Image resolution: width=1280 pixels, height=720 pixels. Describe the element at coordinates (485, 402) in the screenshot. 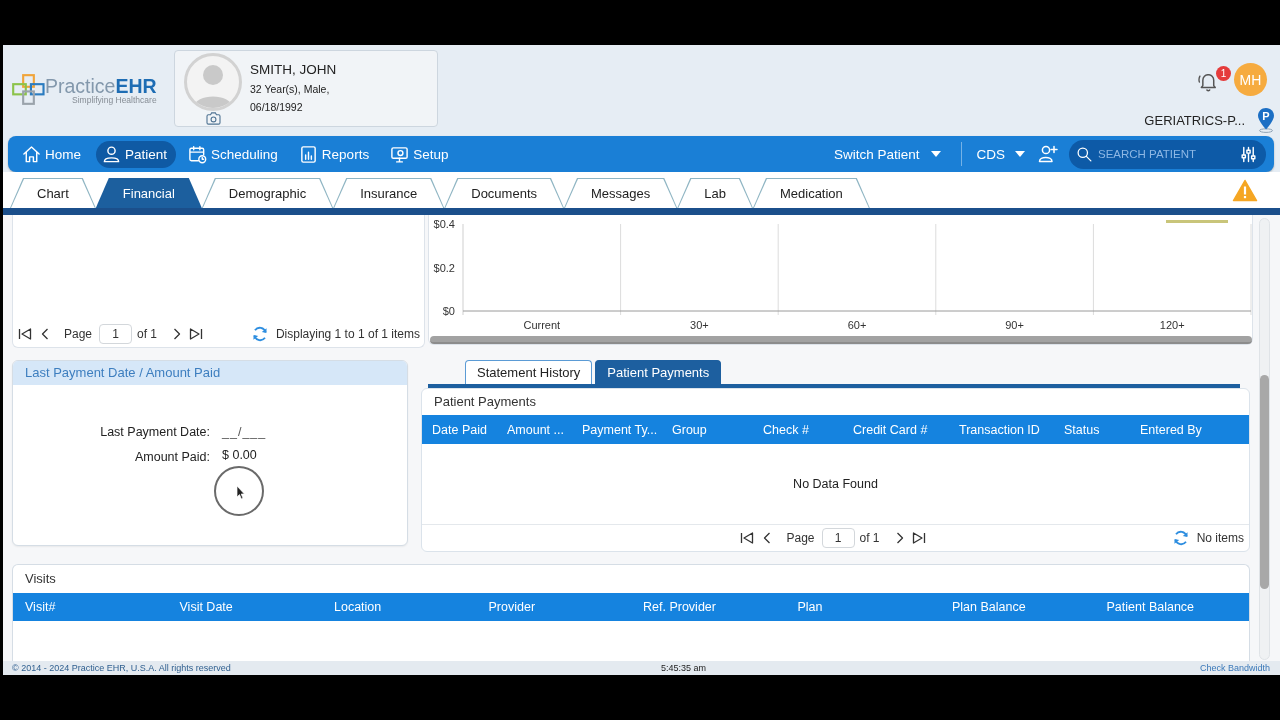

I see `panel-title: Patient Payments` at that location.